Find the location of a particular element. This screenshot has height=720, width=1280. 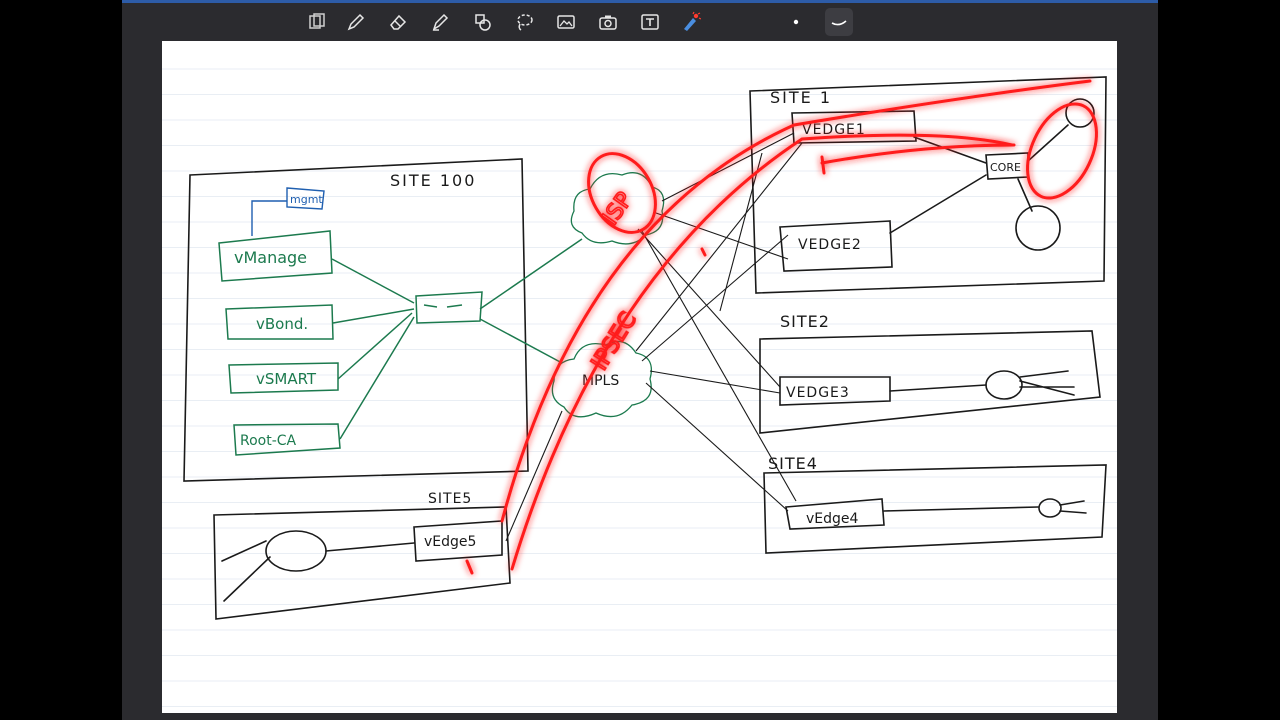

laser-router-circle is located at coordinates (1062, 151).